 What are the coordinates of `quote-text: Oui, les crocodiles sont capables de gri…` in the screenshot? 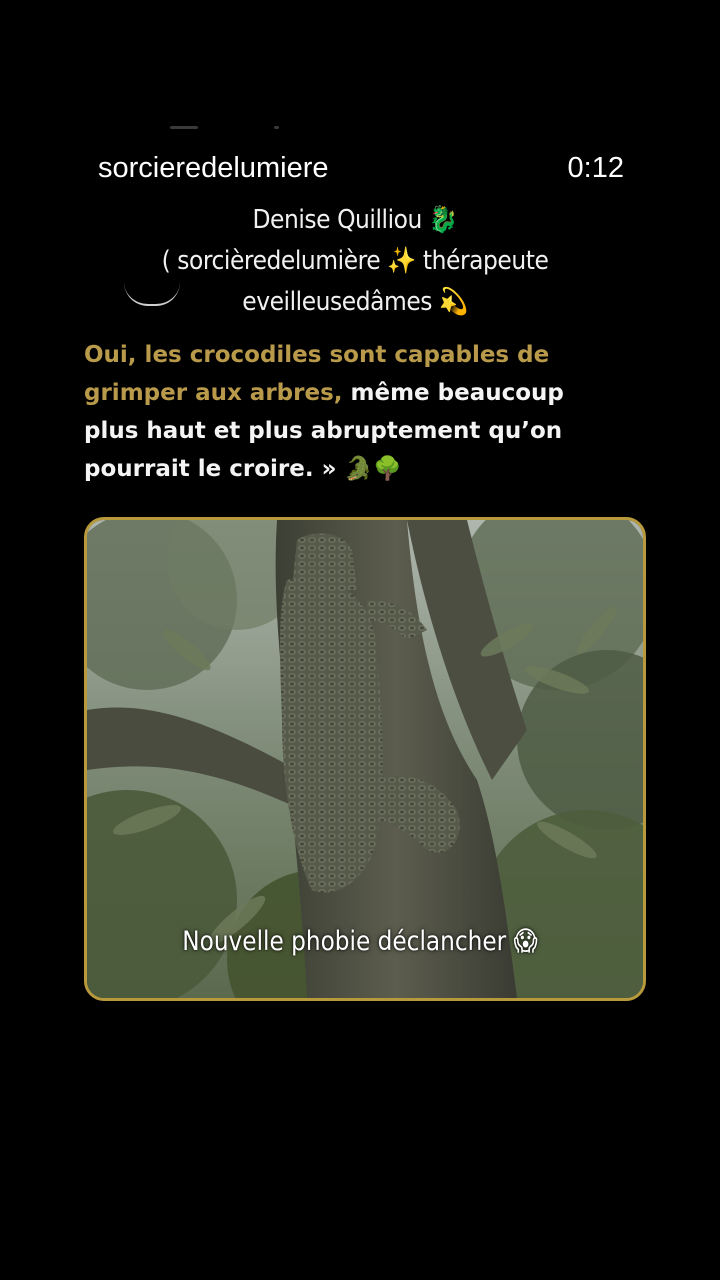 It's located at (354, 412).